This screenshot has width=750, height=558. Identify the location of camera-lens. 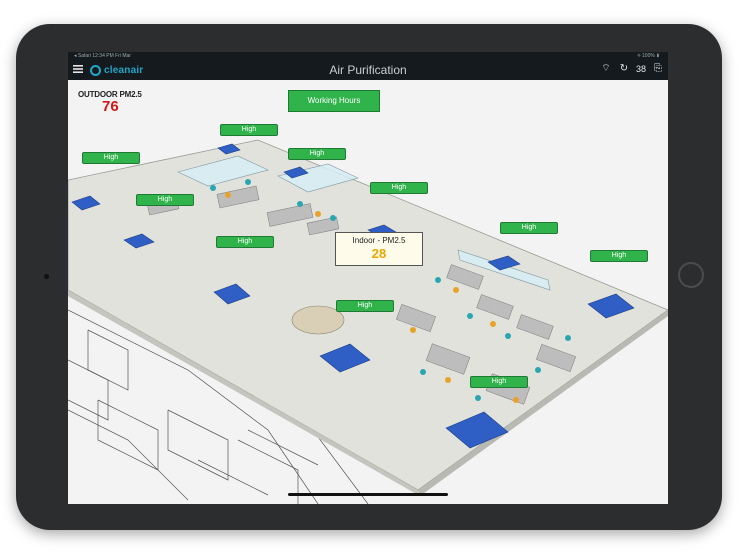
(46, 276).